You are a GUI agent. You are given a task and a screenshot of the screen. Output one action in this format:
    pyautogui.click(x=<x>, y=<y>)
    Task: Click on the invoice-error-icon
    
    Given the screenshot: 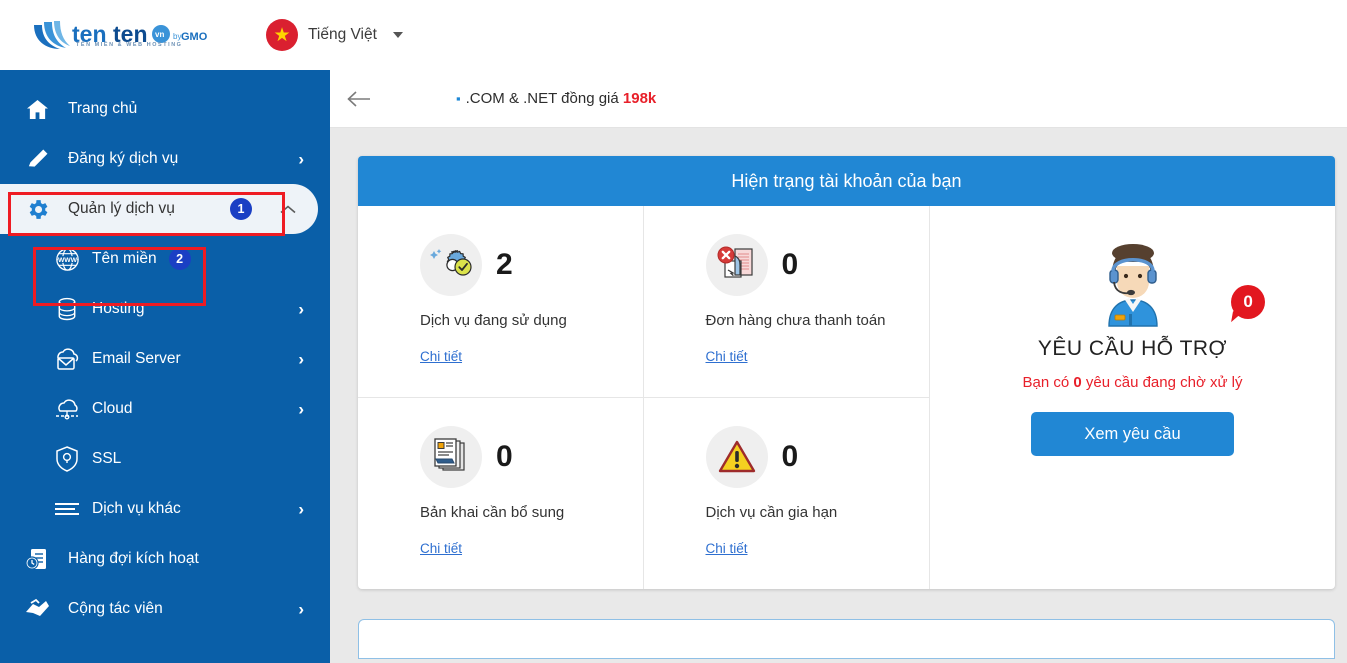 What is the action you would take?
    pyautogui.click(x=736, y=265)
    